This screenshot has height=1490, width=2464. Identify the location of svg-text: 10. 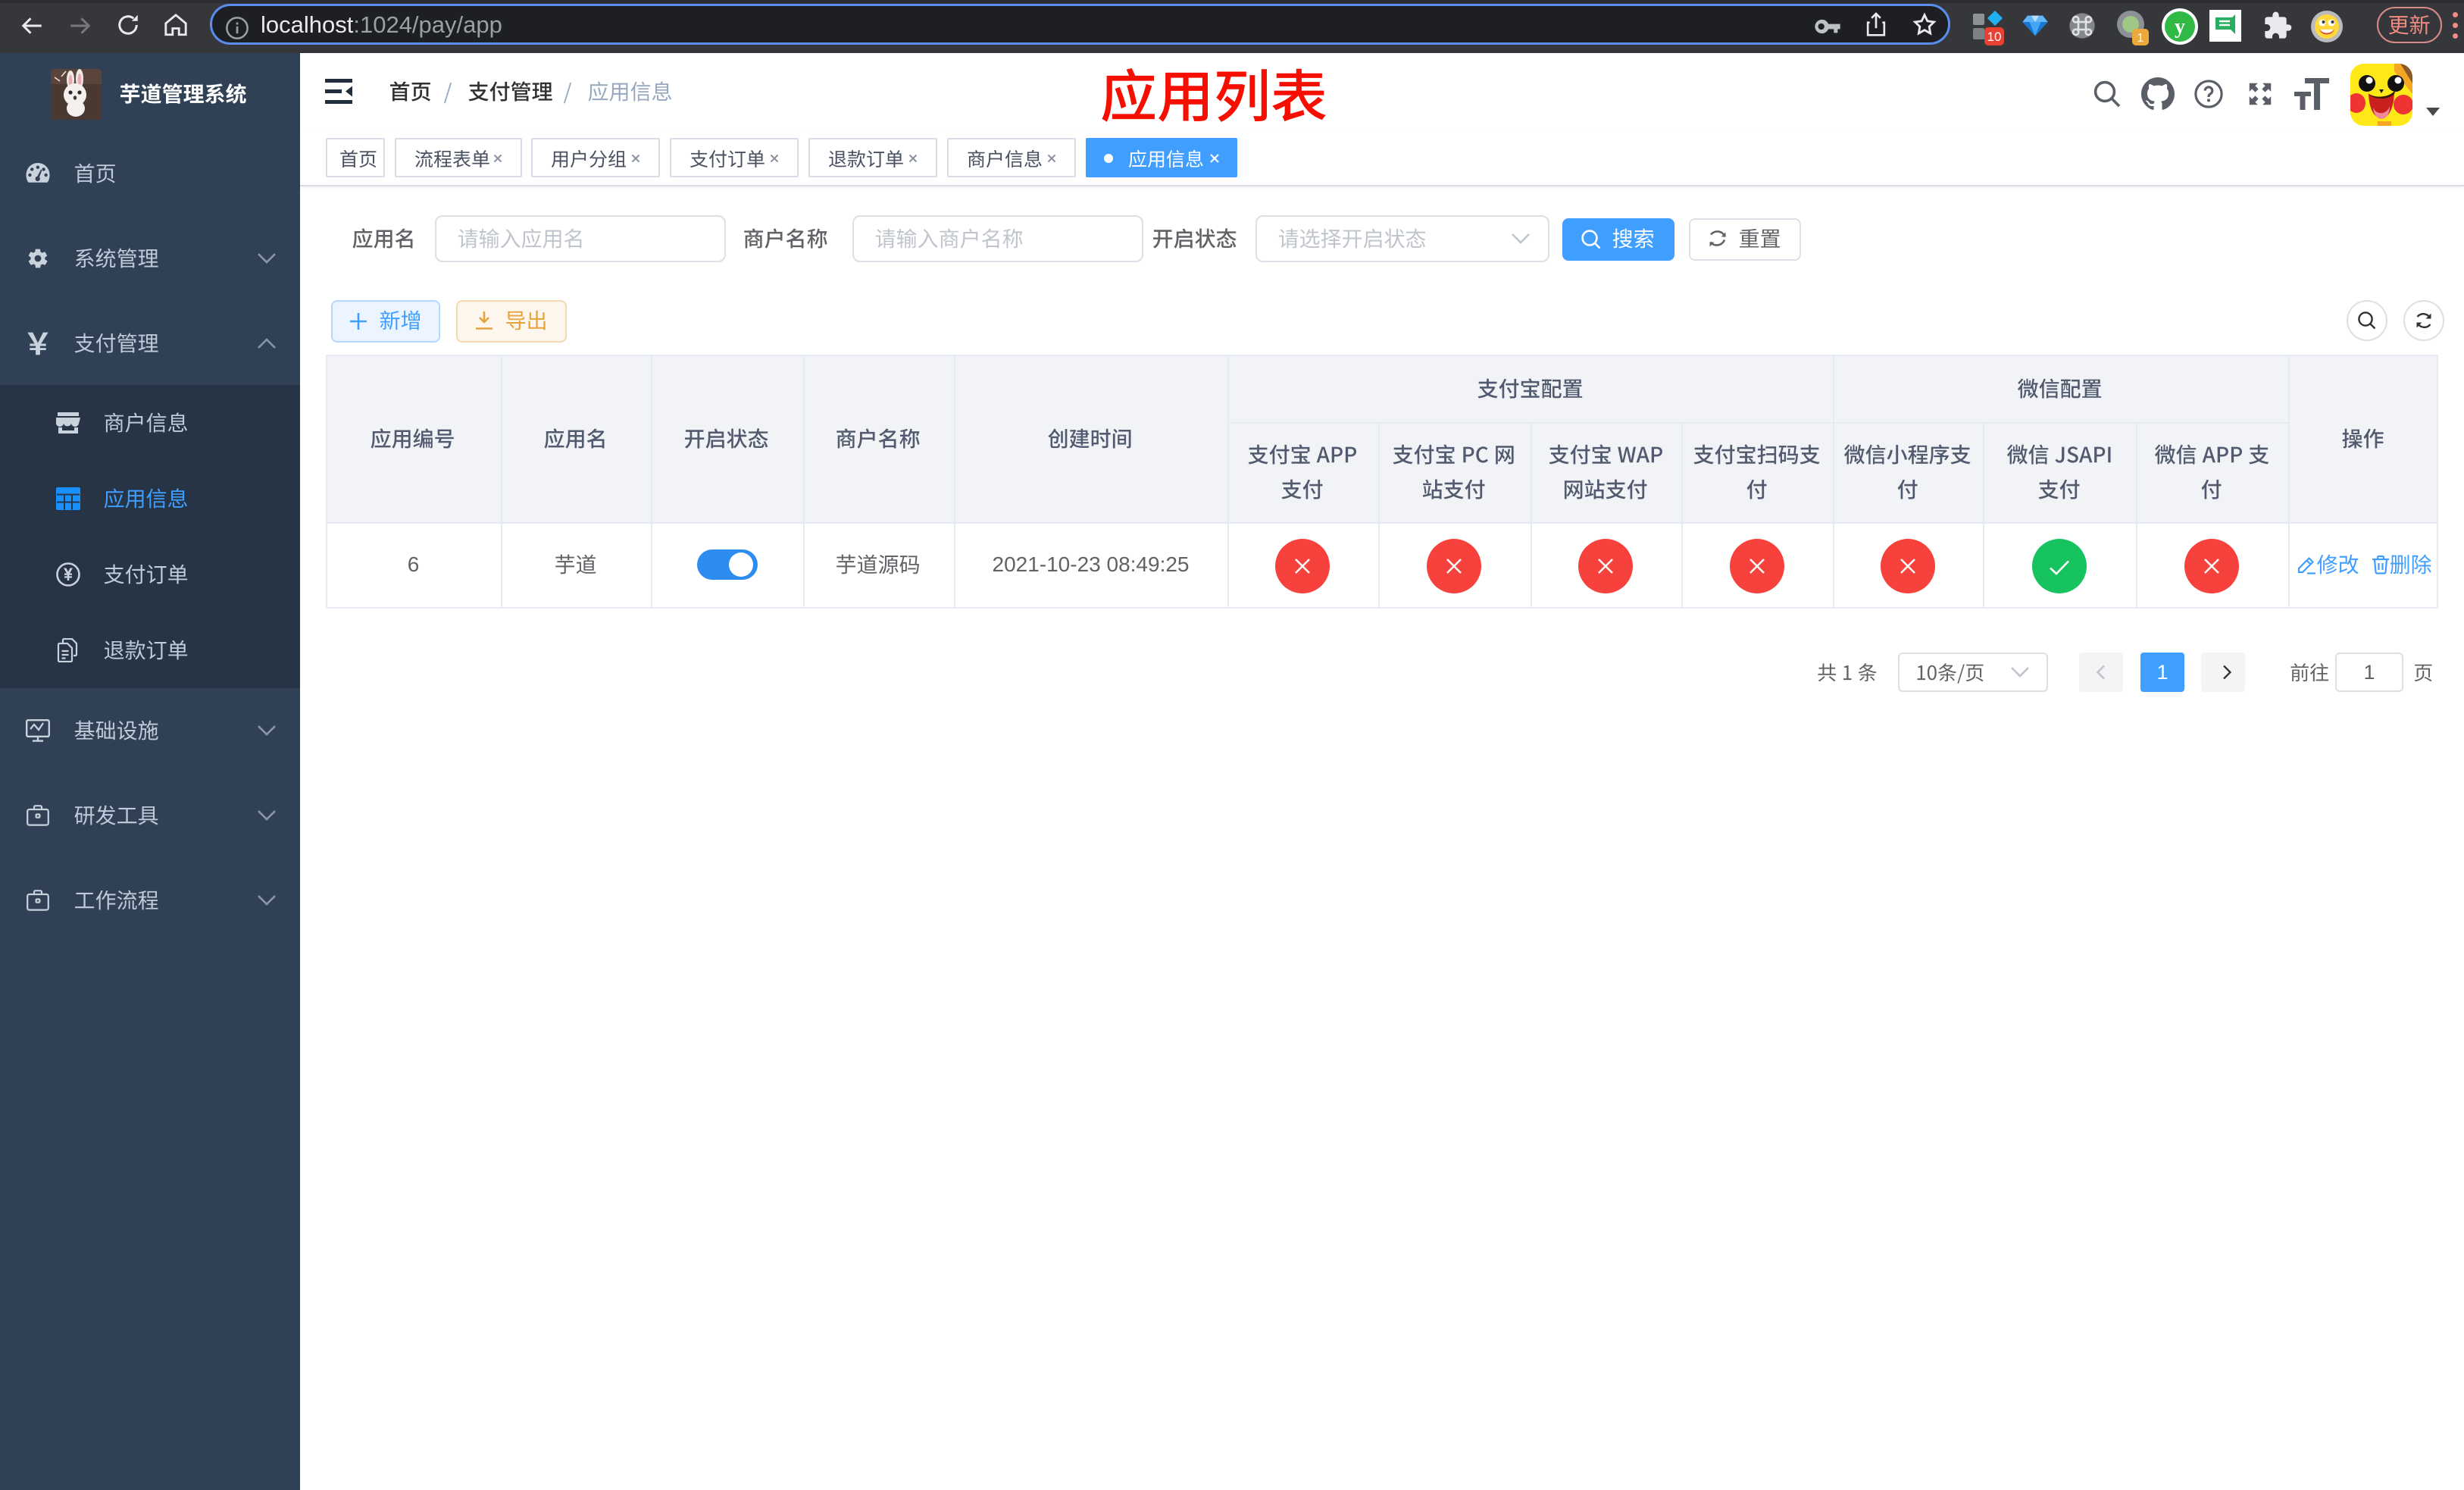
(1994, 37).